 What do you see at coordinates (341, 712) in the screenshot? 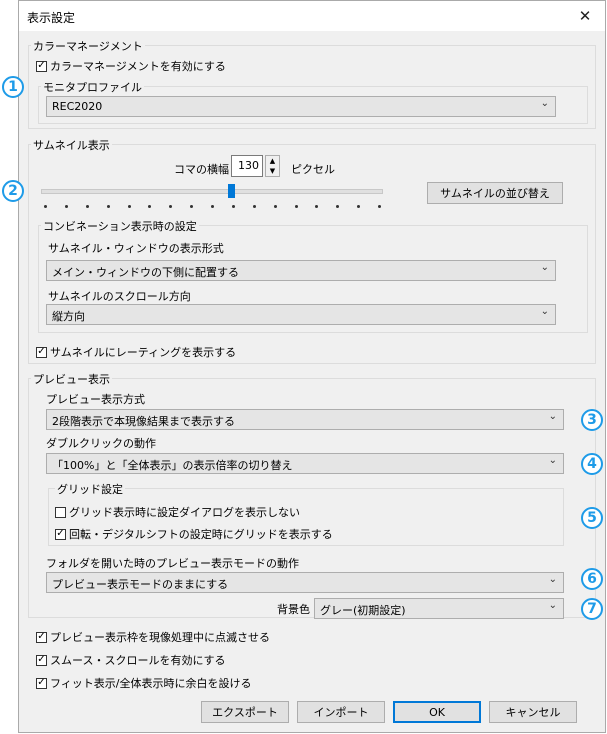
I see `import-button: インポート` at bounding box center [341, 712].